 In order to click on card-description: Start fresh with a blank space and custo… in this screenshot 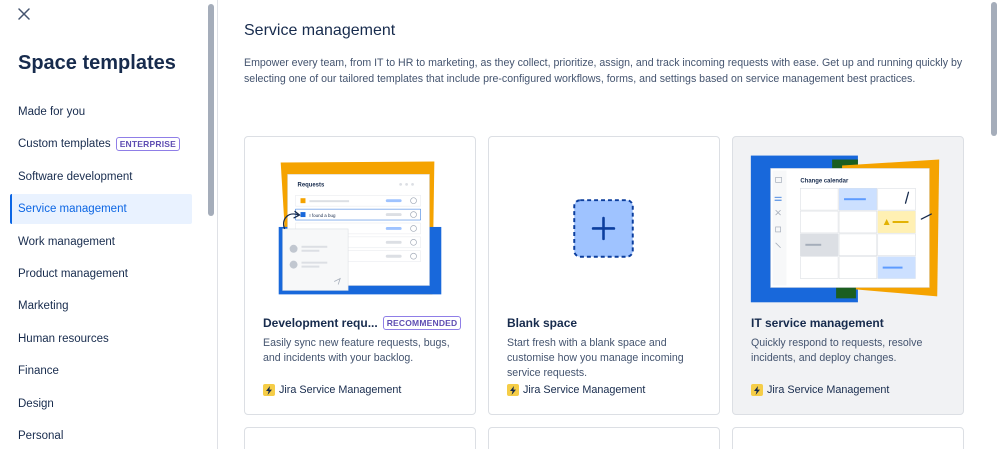, I will do `click(595, 358)`.